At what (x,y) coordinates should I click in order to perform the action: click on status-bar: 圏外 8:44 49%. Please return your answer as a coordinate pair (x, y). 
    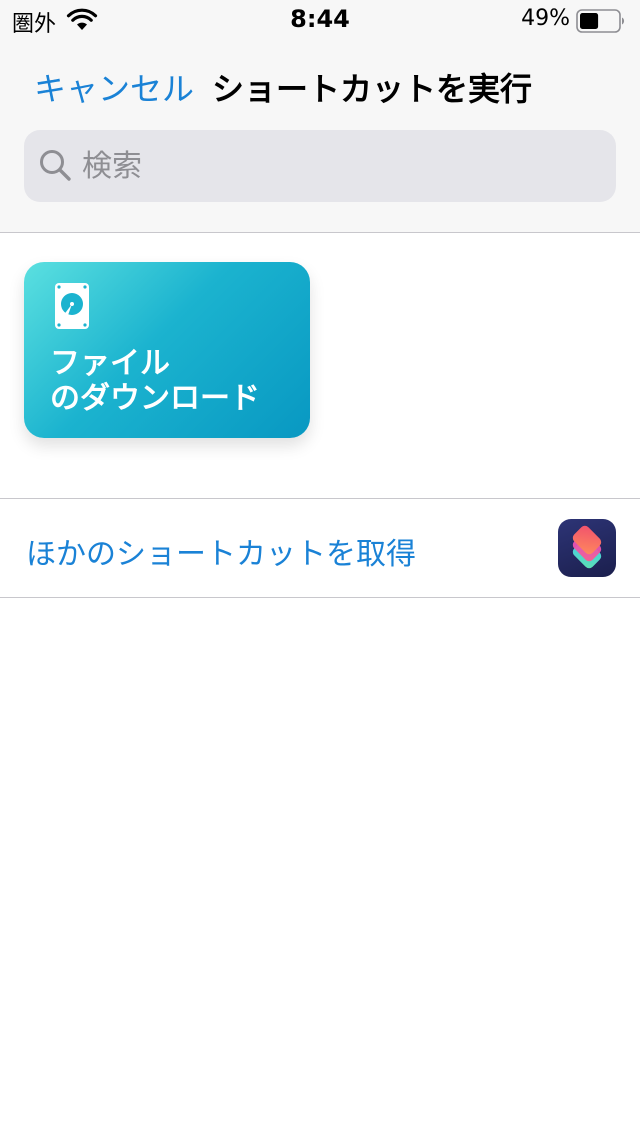
    Looking at the image, I should click on (320, 20).